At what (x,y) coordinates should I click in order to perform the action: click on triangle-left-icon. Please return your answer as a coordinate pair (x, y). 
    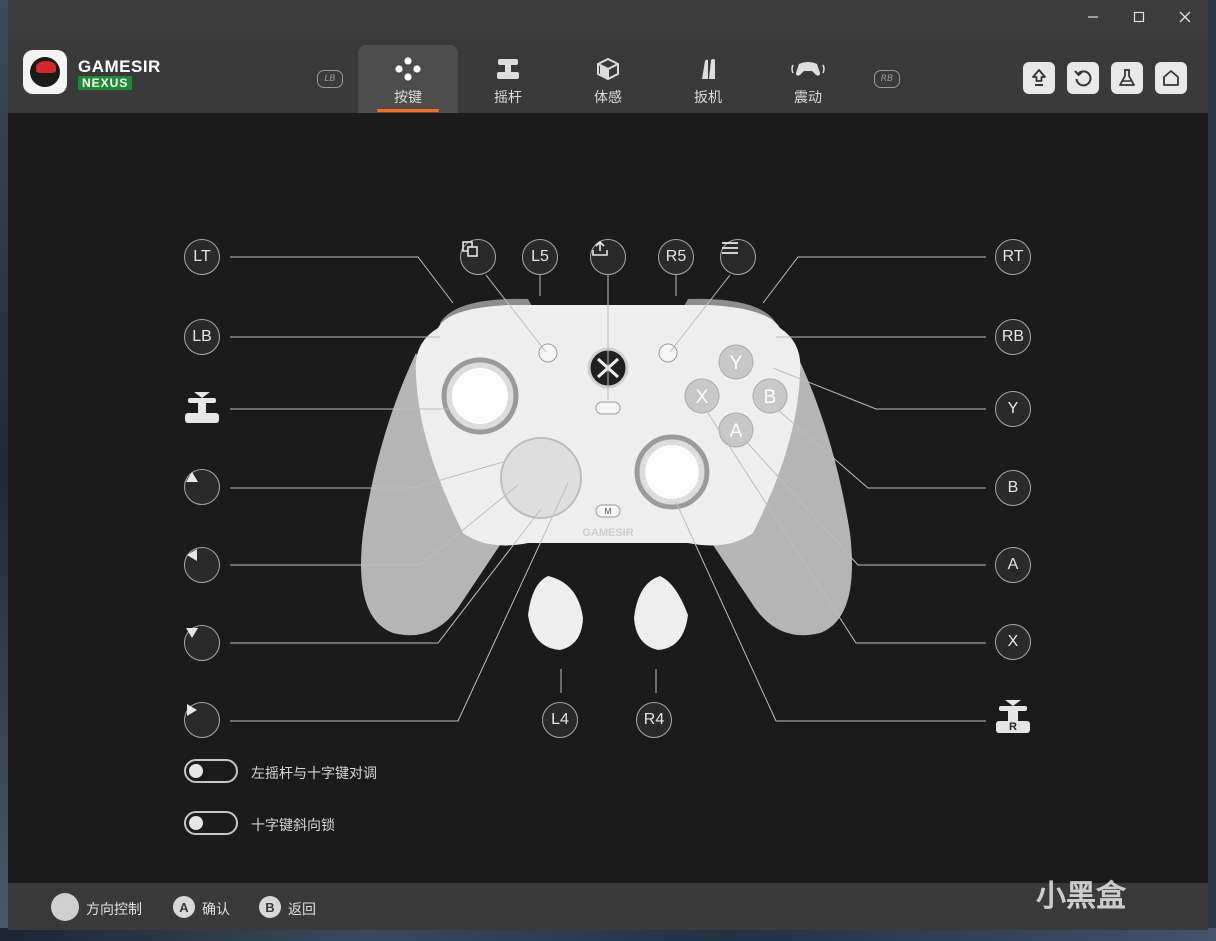
    Looking at the image, I should click on (192, 555).